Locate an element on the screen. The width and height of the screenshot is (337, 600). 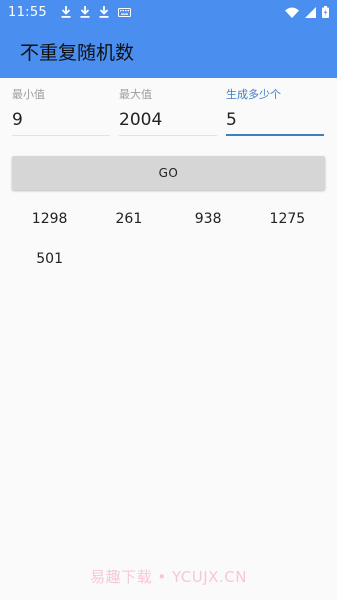
keyboard-icon is located at coordinates (124, 12).